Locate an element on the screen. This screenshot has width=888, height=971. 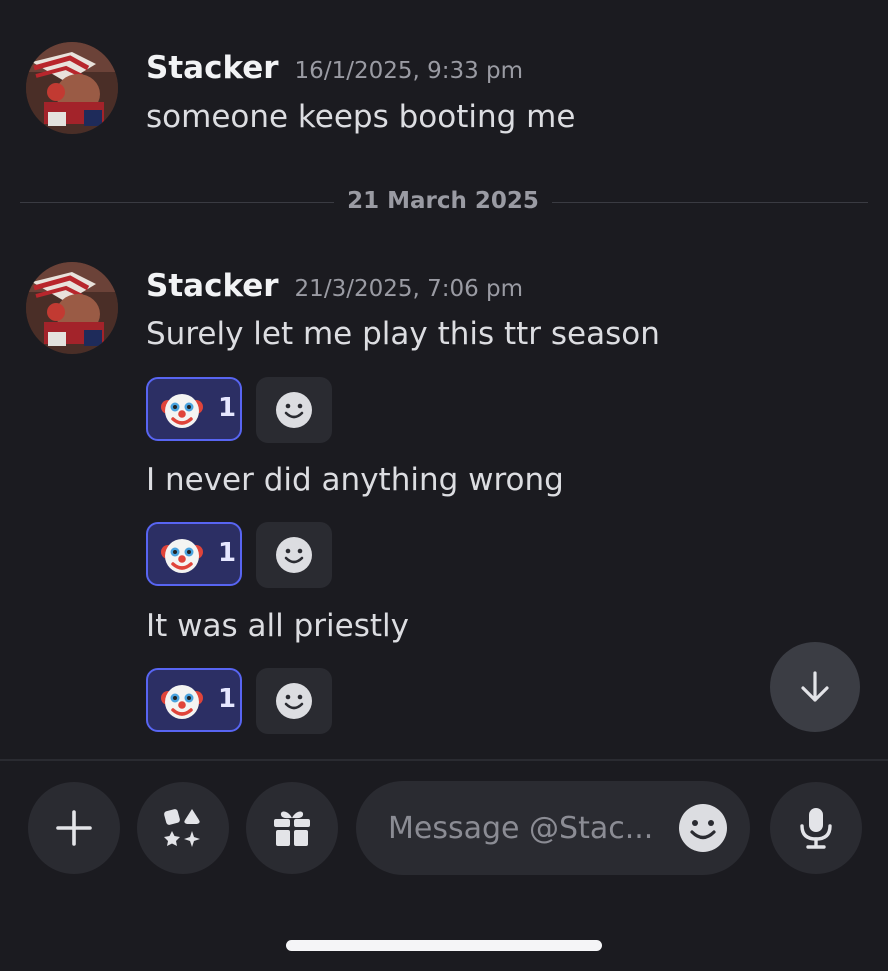
timestamp: 16/1/2025, 9:33 pm is located at coordinates (409, 71).